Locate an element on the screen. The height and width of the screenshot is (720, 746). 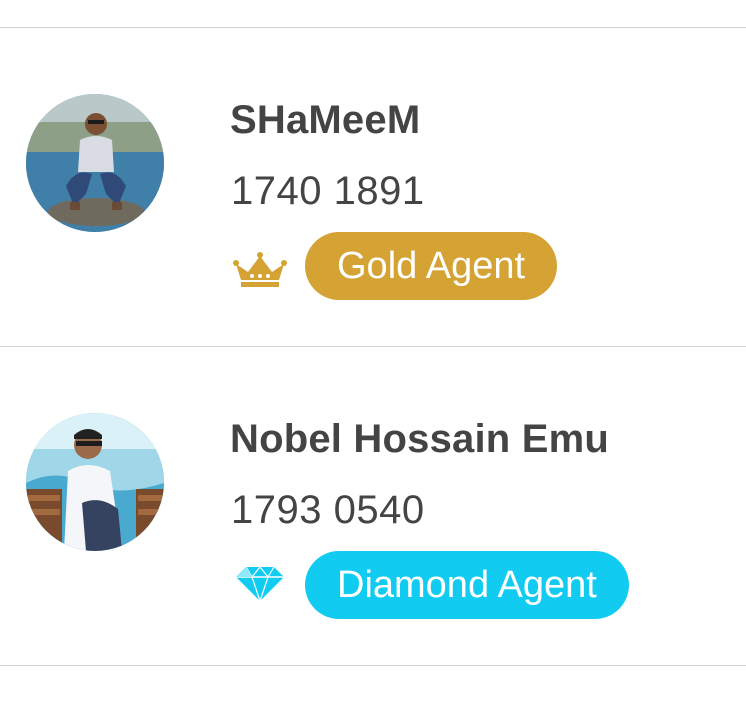
crown-icon is located at coordinates (260, 270).